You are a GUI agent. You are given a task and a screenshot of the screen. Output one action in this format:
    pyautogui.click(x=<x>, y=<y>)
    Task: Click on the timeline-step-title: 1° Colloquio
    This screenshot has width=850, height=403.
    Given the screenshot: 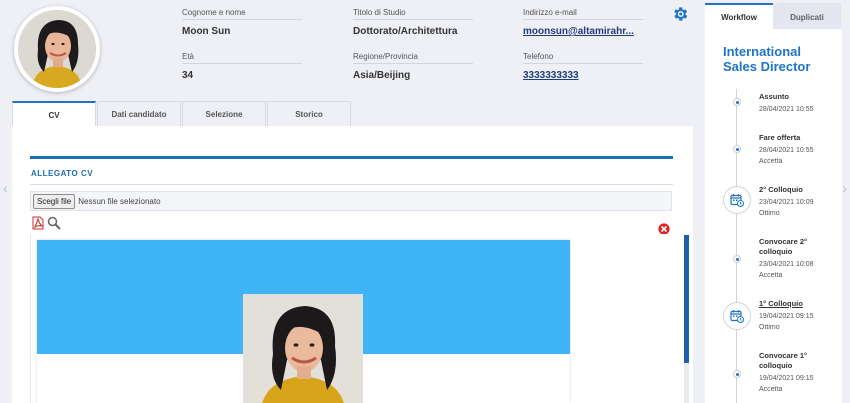 What is the action you would take?
    pyautogui.click(x=799, y=304)
    